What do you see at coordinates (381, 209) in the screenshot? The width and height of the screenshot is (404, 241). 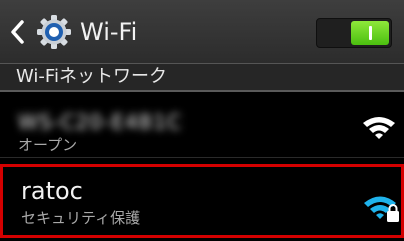 I see `wifi-secured-icon` at bounding box center [381, 209].